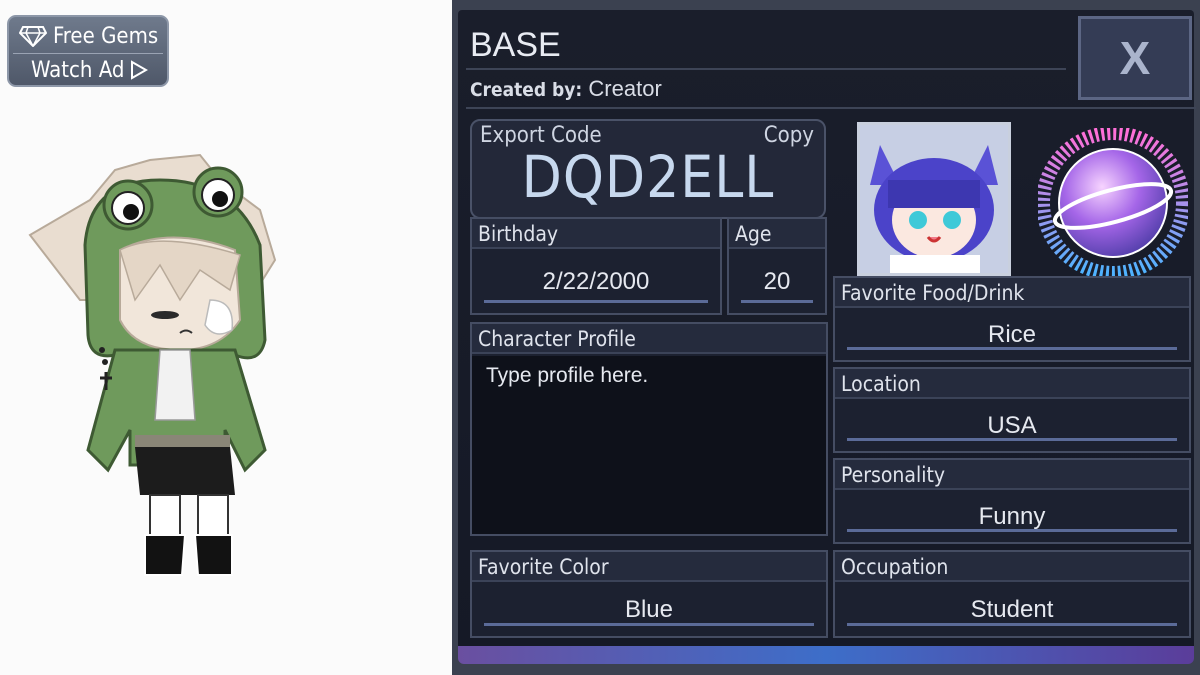 Image resolution: width=1200 pixels, height=675 pixels. Describe the element at coordinates (1012, 293) in the screenshot. I see `favorite-food-label: Favorite Food/Drink` at that location.